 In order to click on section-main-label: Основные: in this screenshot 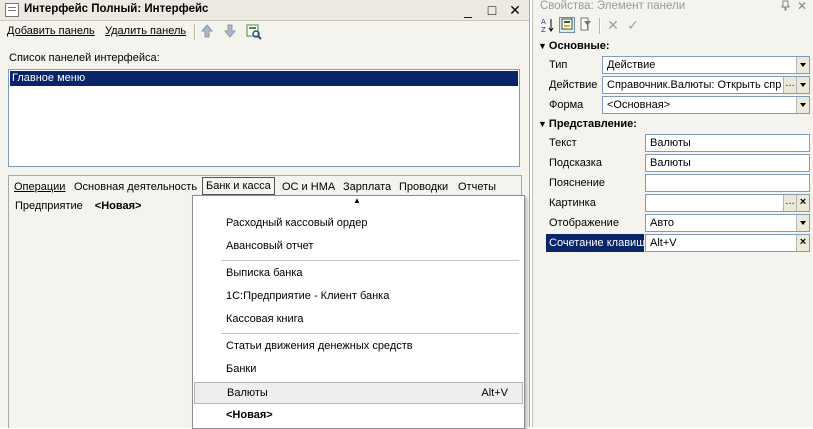, I will do `click(579, 46)`.